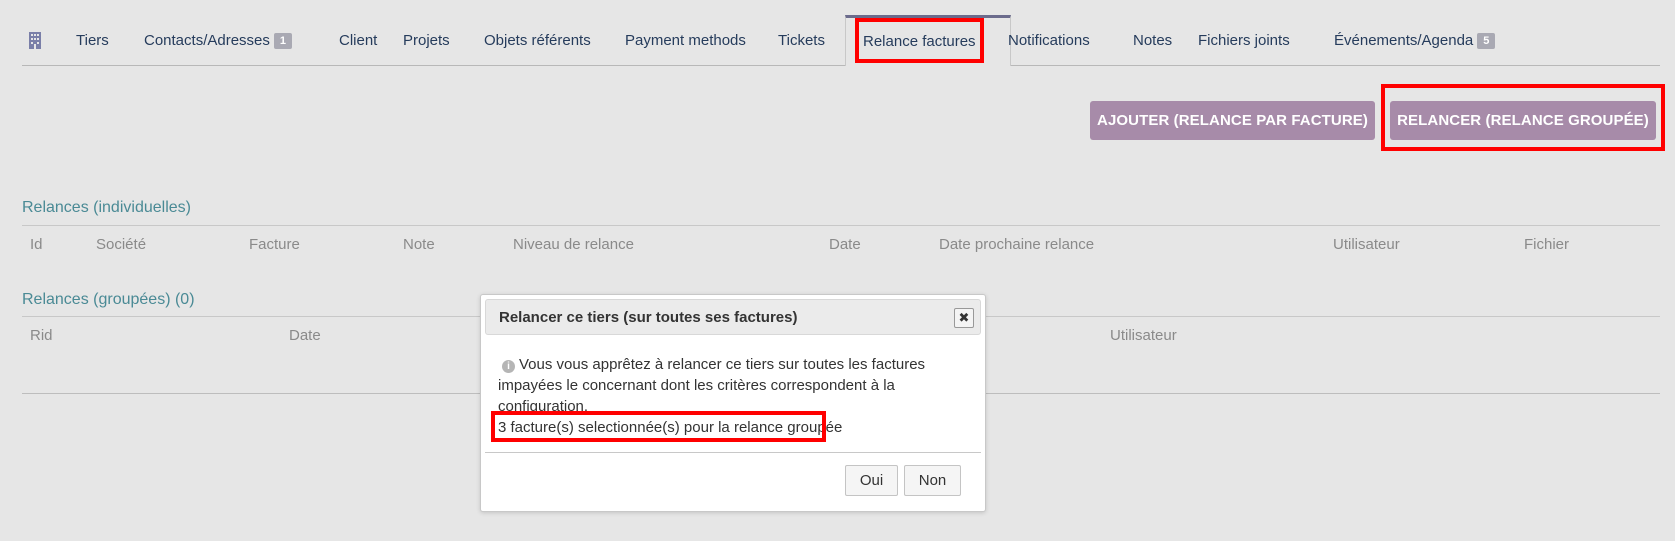  What do you see at coordinates (36, 244) in the screenshot?
I see `column-header: Id` at bounding box center [36, 244].